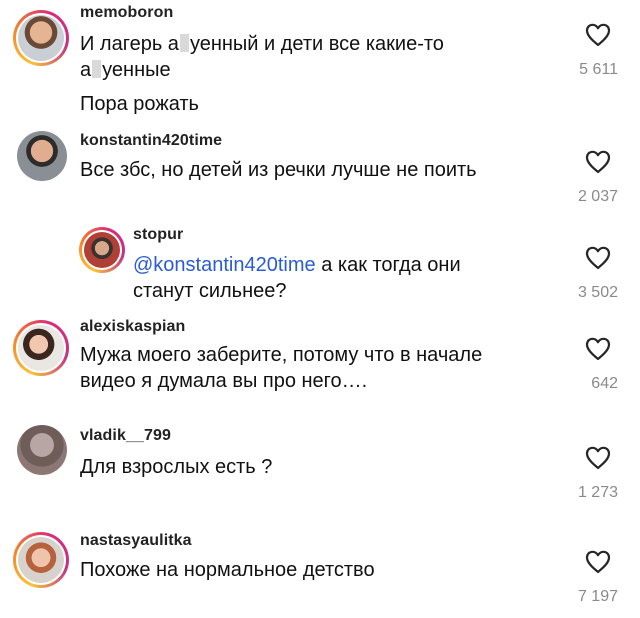 The height and width of the screenshot is (618, 640). What do you see at coordinates (597, 196) in the screenshot?
I see `like-count: 2 037` at bounding box center [597, 196].